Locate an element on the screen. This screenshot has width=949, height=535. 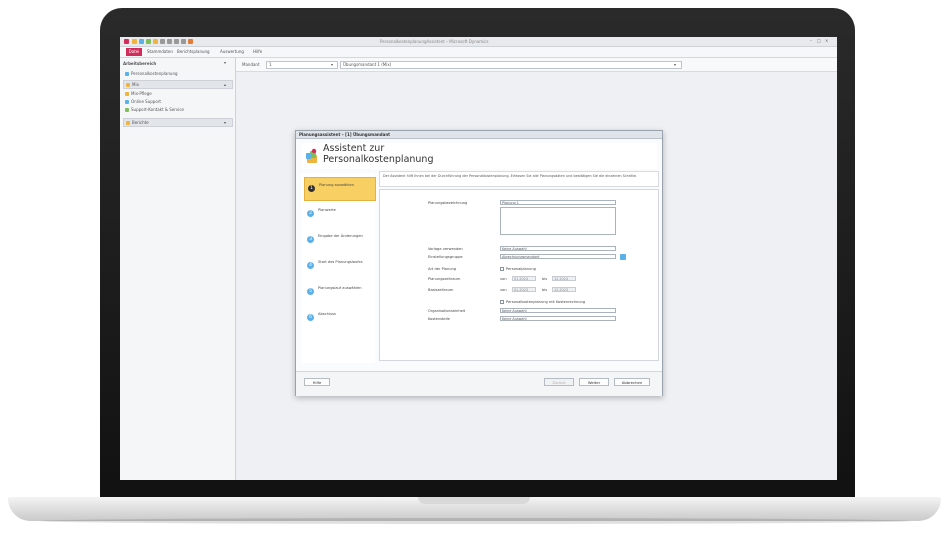
bezeichnung-input: Planung 1 is located at coordinates (558, 202).